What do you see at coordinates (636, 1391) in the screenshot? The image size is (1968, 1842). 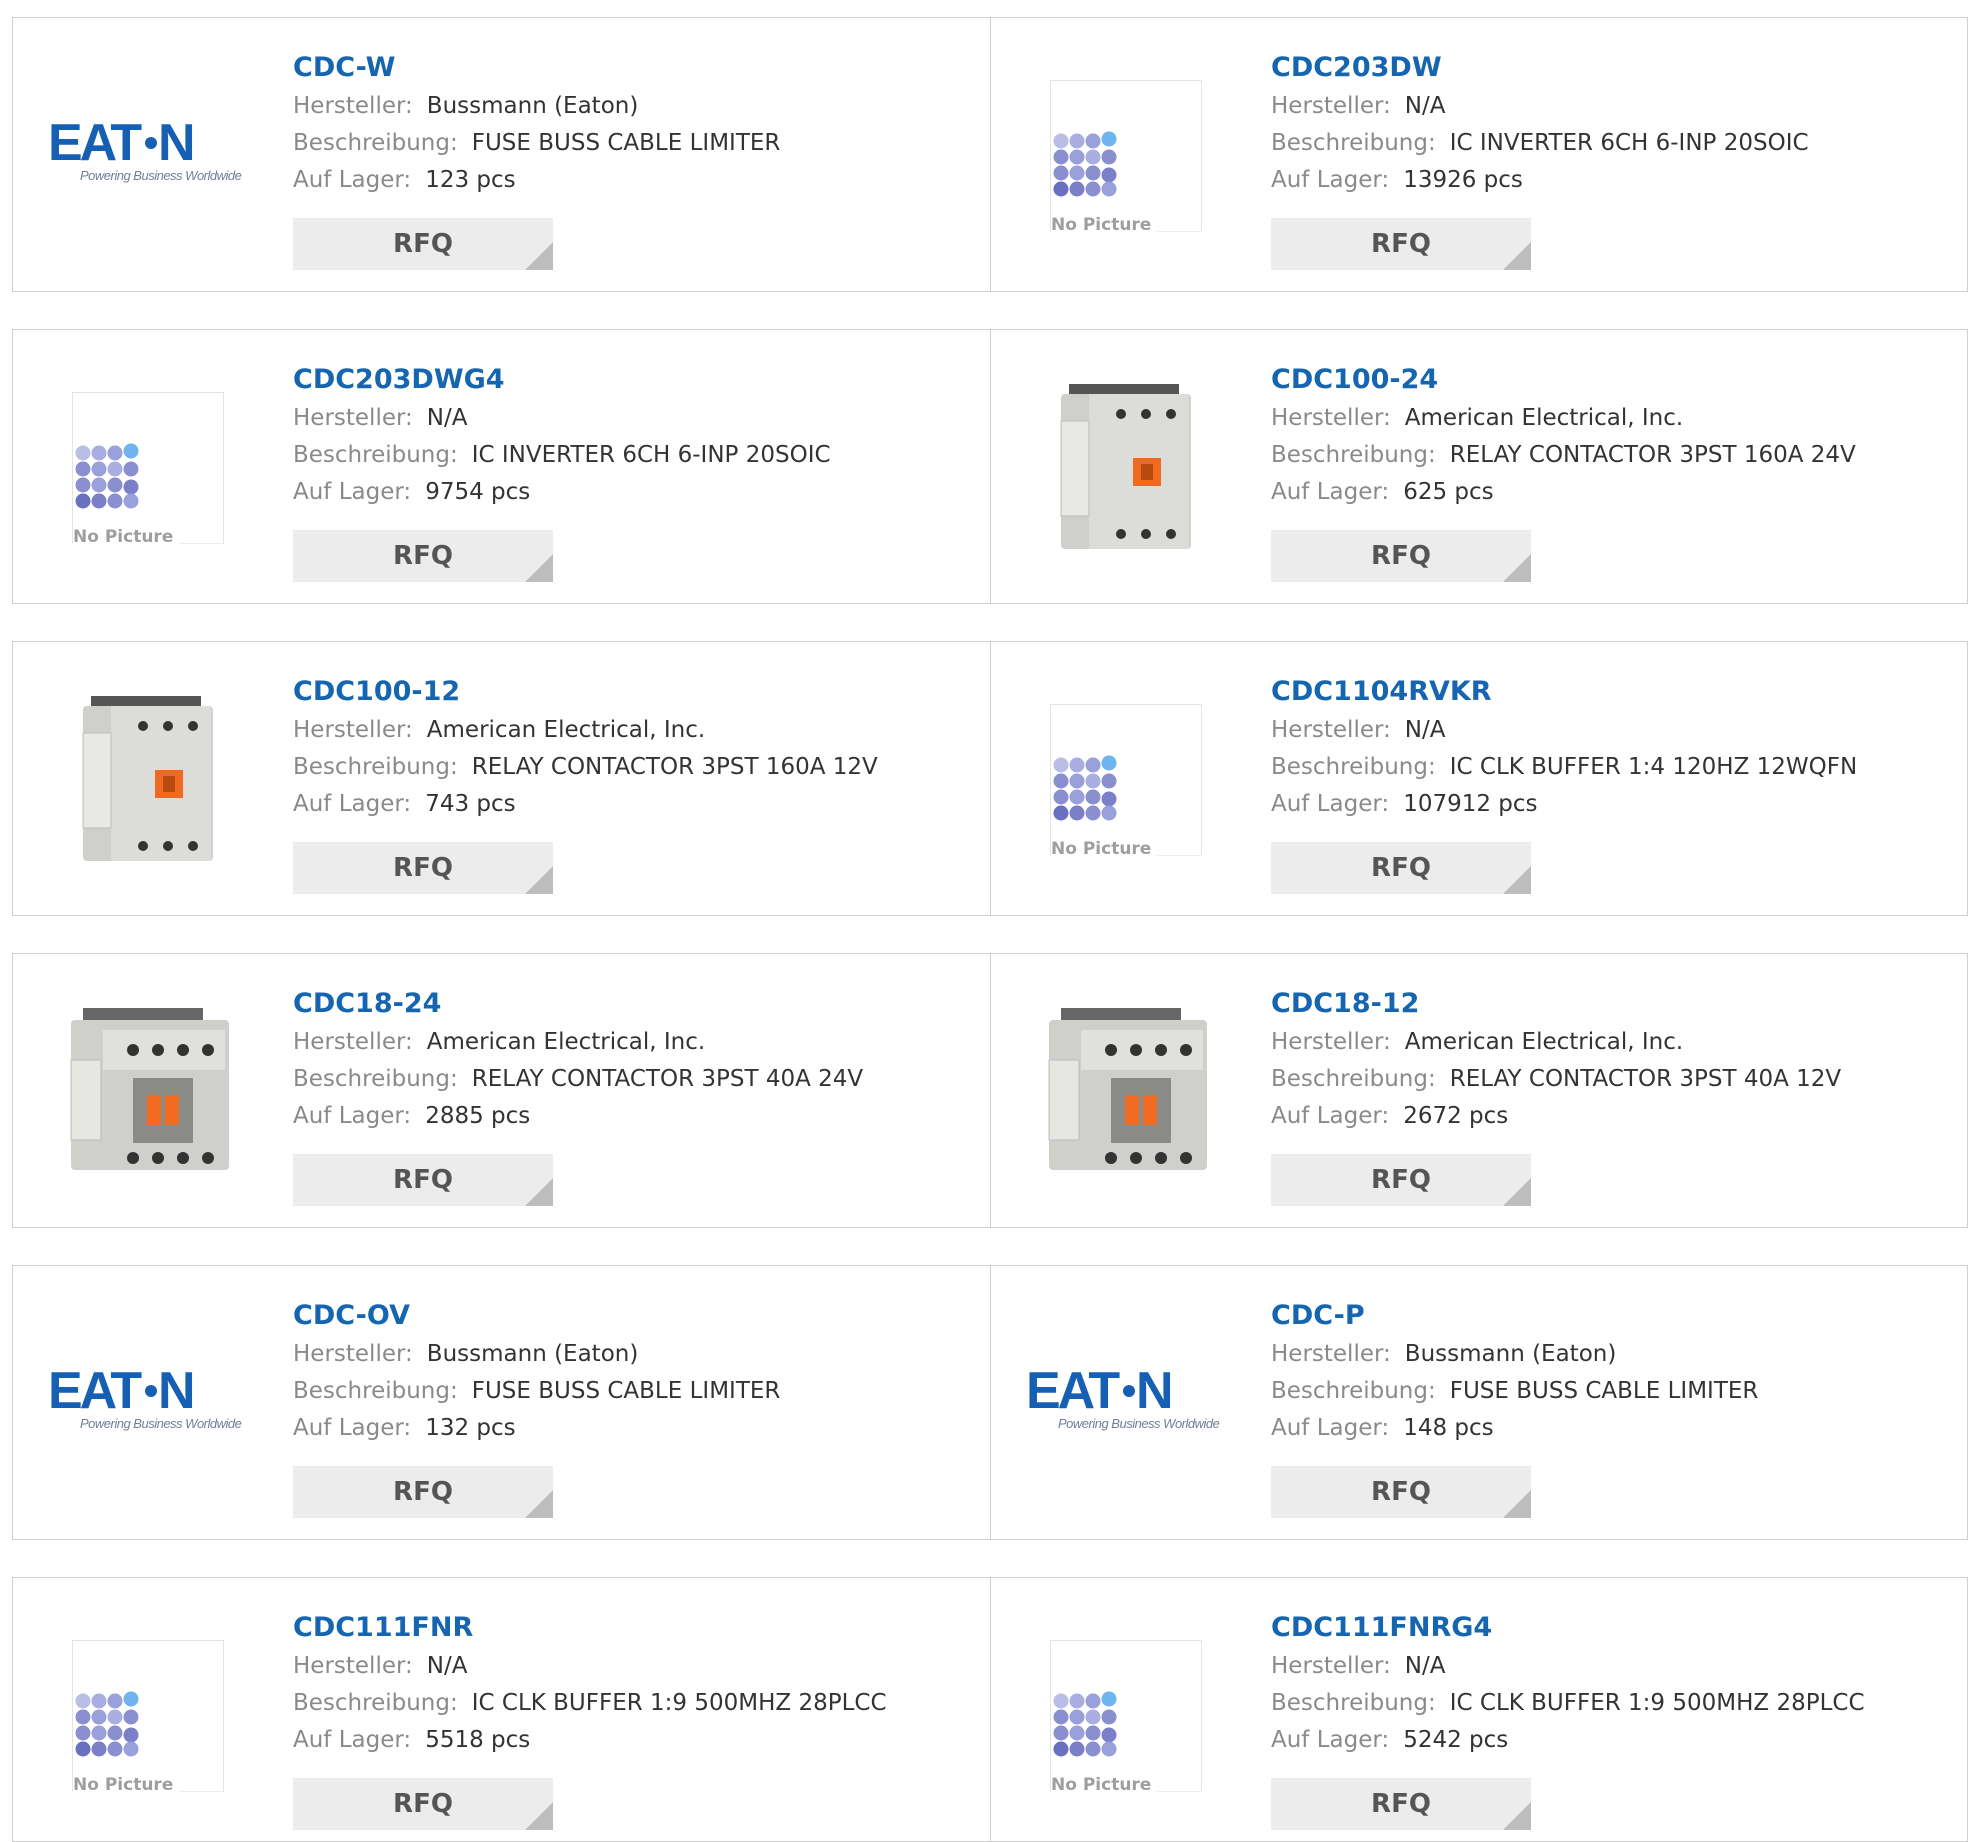 I see `description-row: Beschreibung: FUSE BUSS CABLE LIMITER` at bounding box center [636, 1391].